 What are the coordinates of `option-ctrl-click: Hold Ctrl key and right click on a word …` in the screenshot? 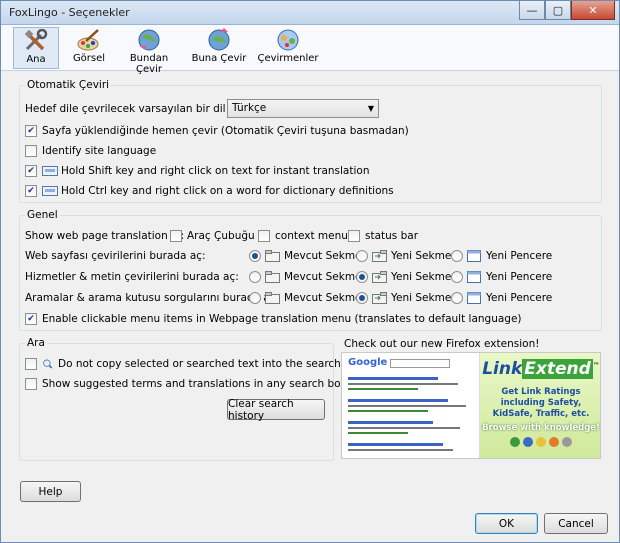 It's located at (209, 191).